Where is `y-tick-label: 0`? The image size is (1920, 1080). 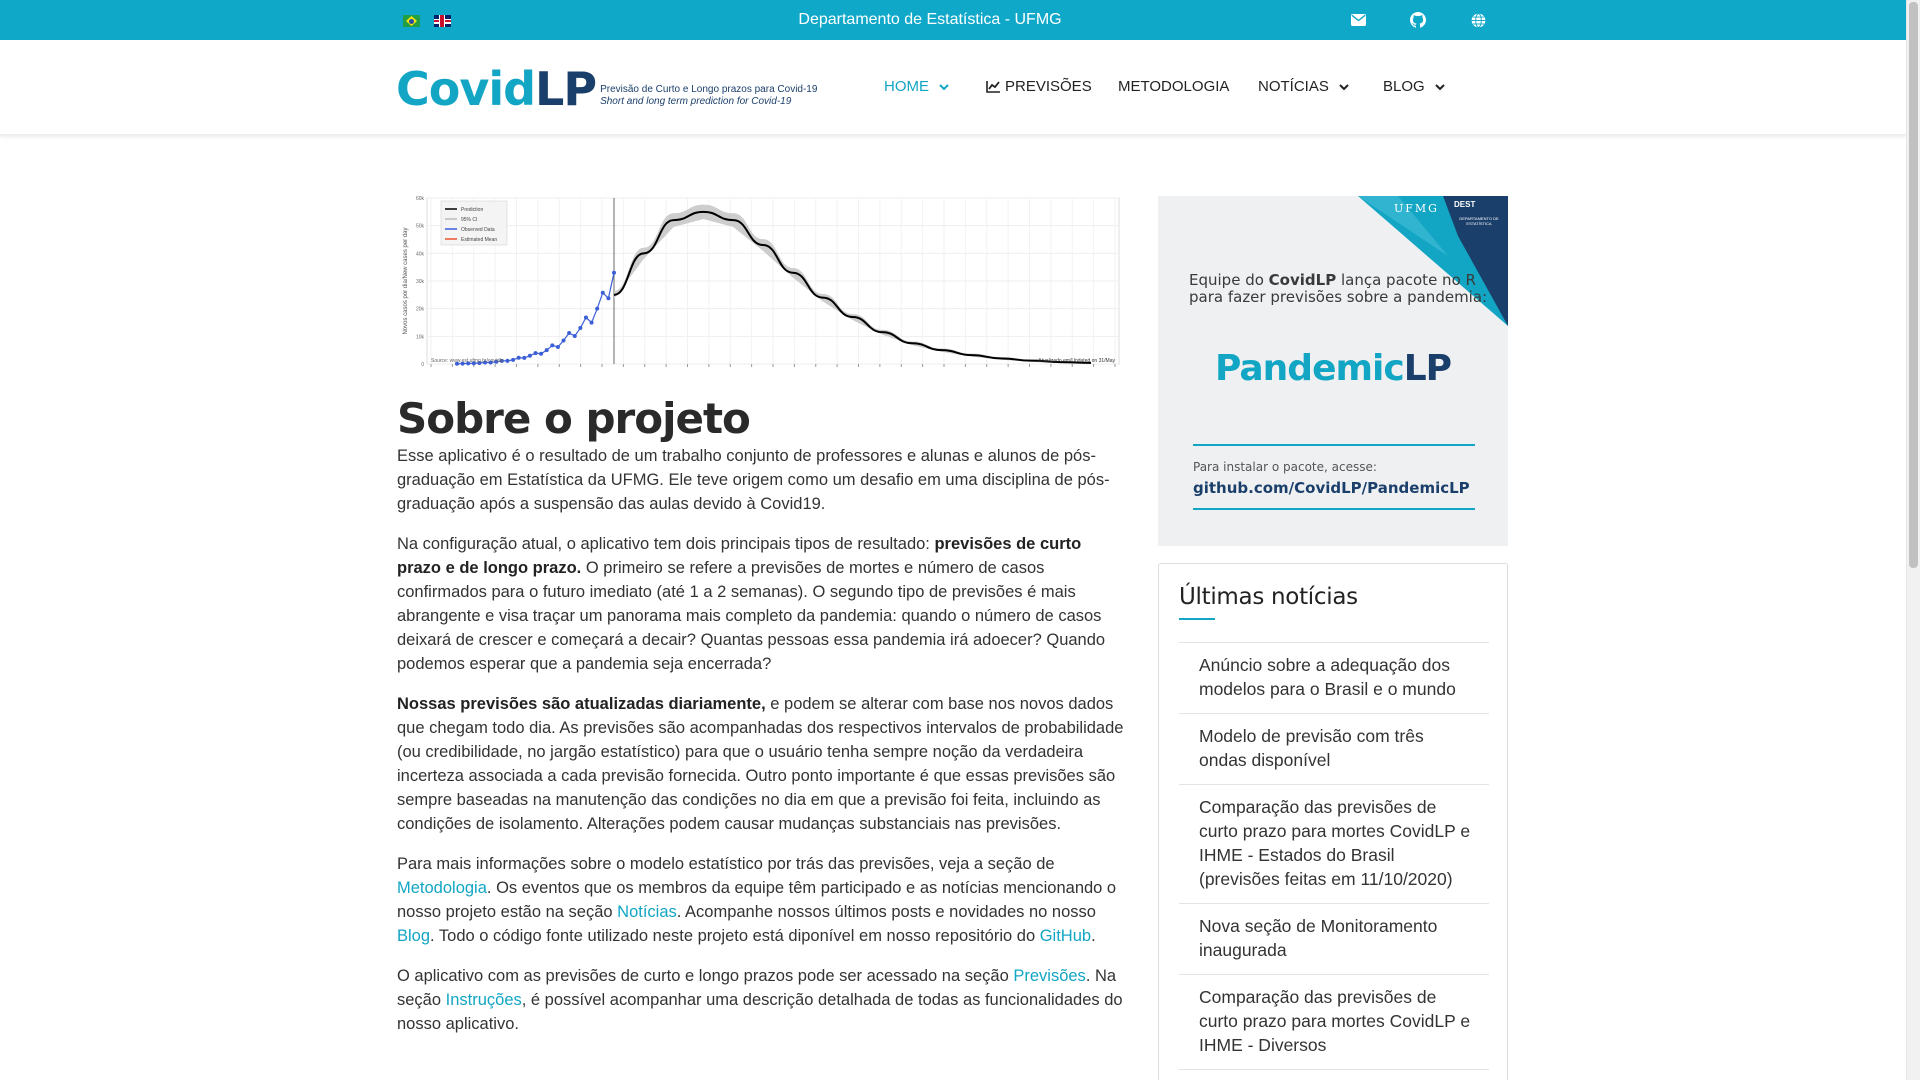 y-tick-label: 0 is located at coordinates (422, 365).